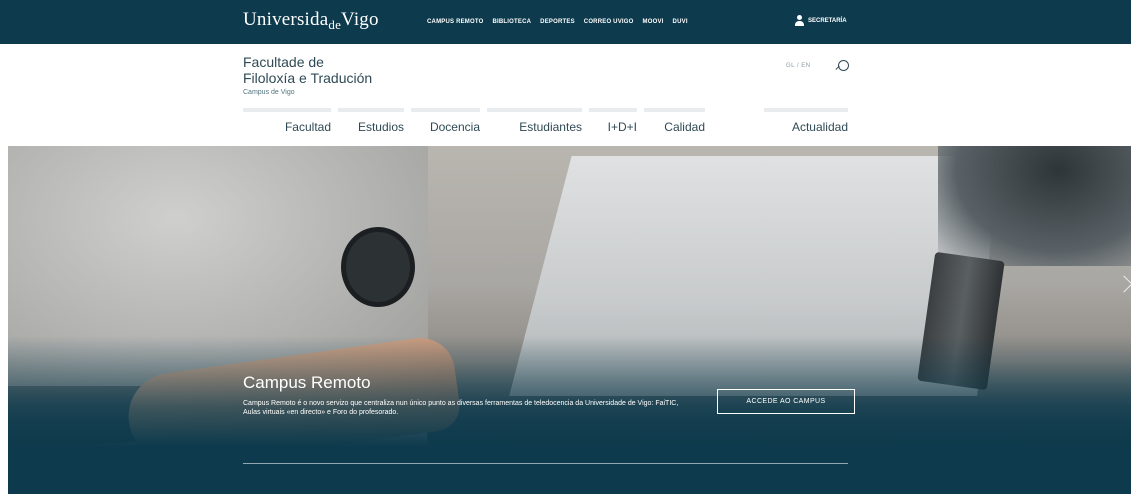  I want to click on nav-item-estudiantes: Estudiantes, so click(534, 123).